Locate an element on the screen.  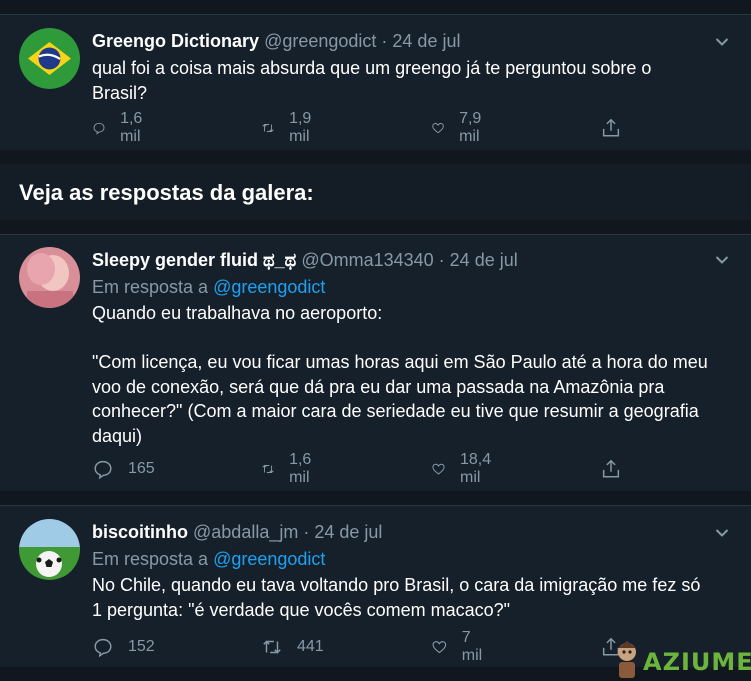
handle: @abdalla_jm is located at coordinates (245, 532).